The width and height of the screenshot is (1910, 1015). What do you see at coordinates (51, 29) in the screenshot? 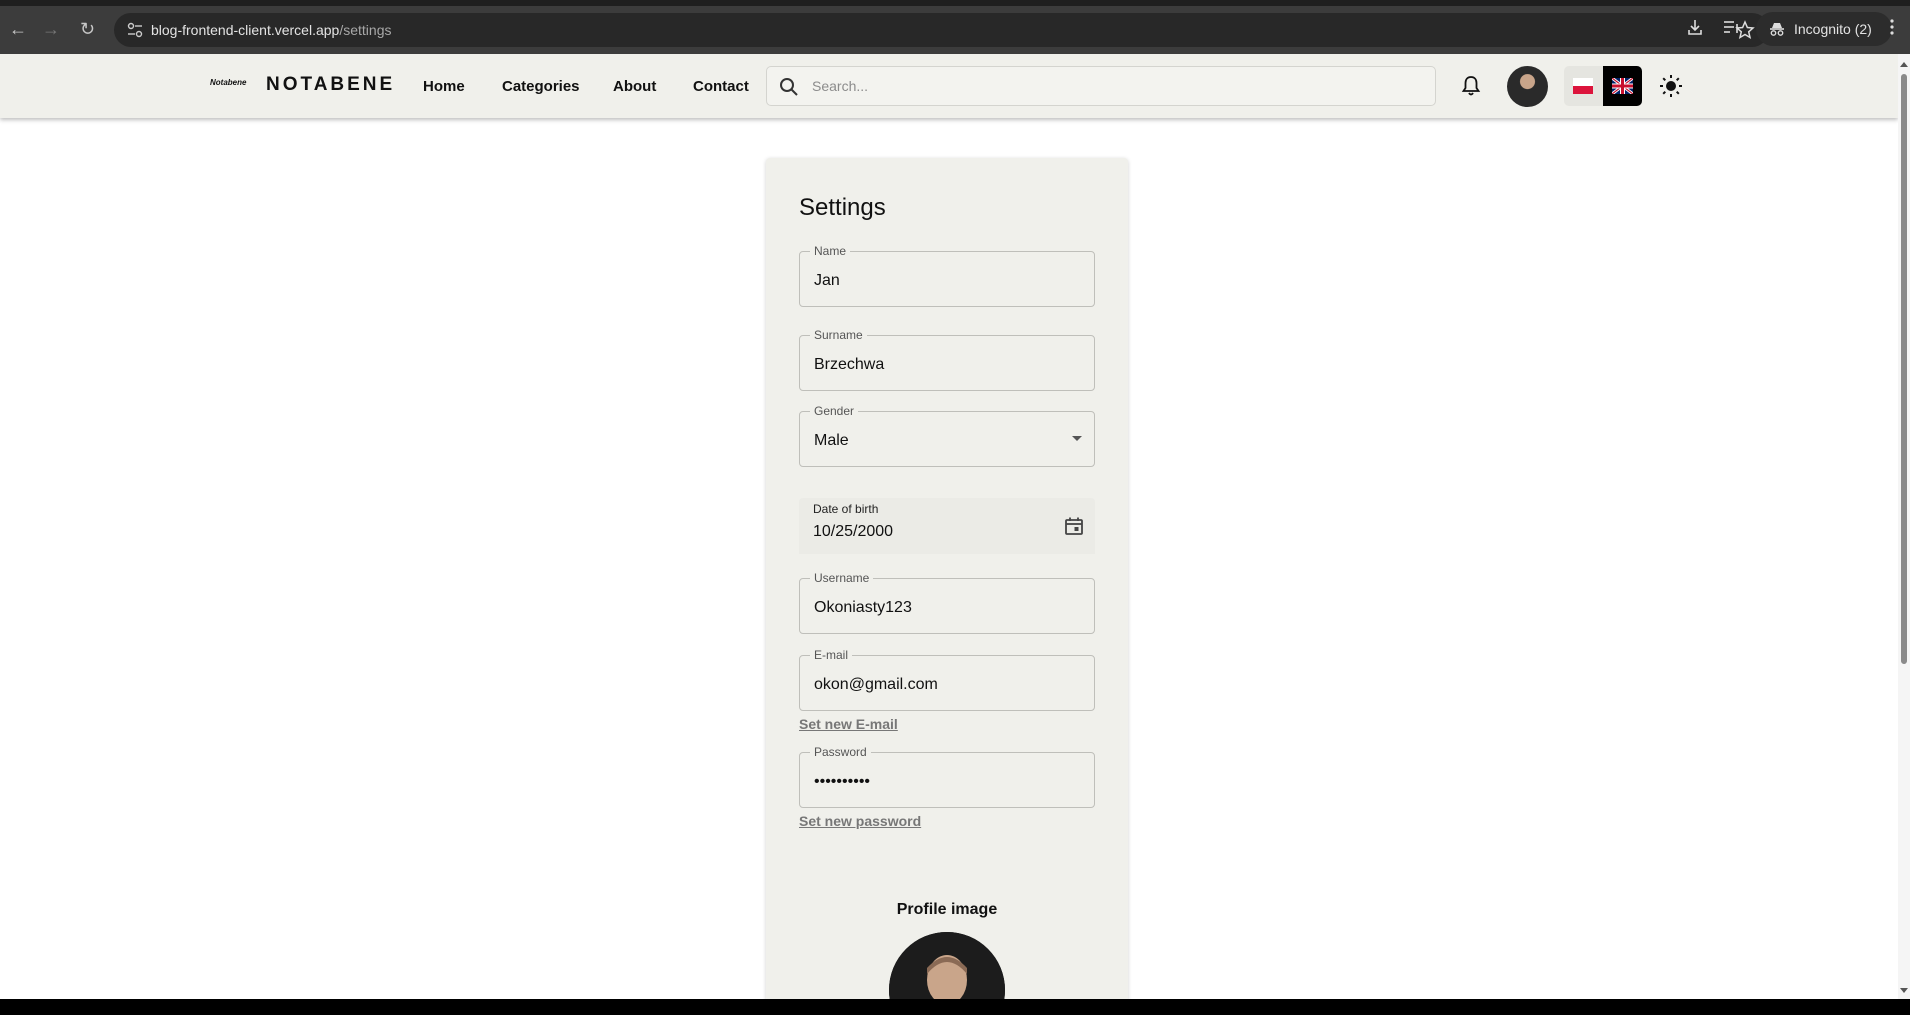
I see `forward-icon: →` at bounding box center [51, 29].